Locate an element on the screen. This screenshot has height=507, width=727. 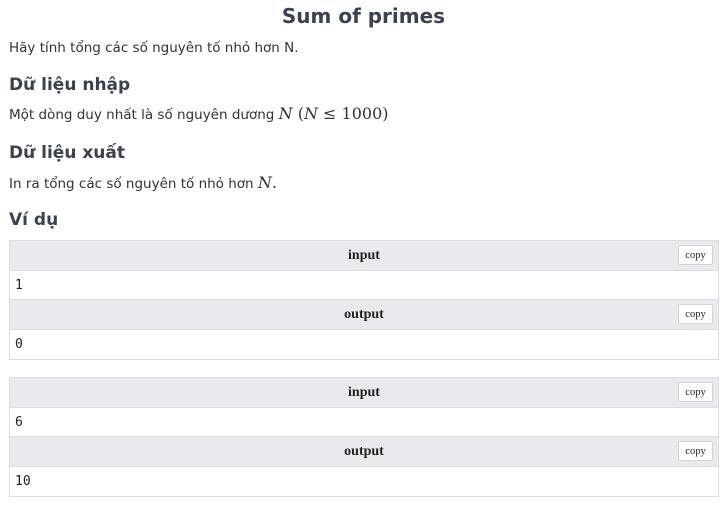
example-output-value: 0 is located at coordinates (364, 344).